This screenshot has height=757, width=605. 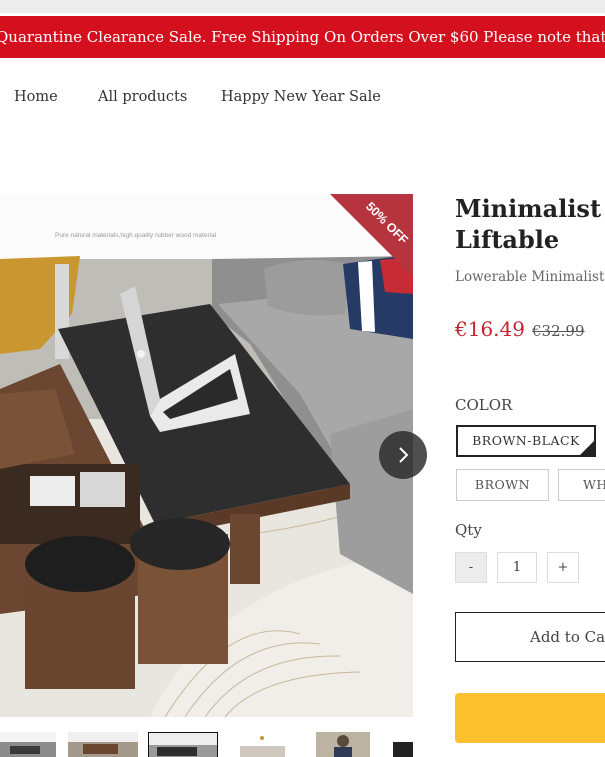 What do you see at coordinates (484, 405) in the screenshot?
I see `color-option-label: COLOR` at bounding box center [484, 405].